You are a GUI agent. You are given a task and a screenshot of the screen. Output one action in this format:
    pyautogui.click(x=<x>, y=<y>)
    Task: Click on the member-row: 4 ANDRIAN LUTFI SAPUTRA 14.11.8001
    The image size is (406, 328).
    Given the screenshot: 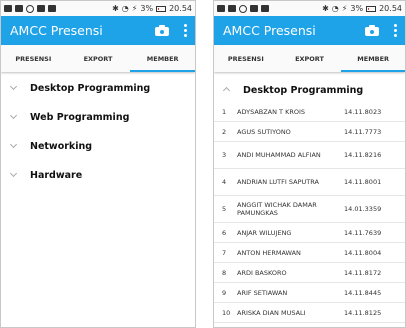 What is the action you would take?
    pyautogui.click(x=309, y=182)
    